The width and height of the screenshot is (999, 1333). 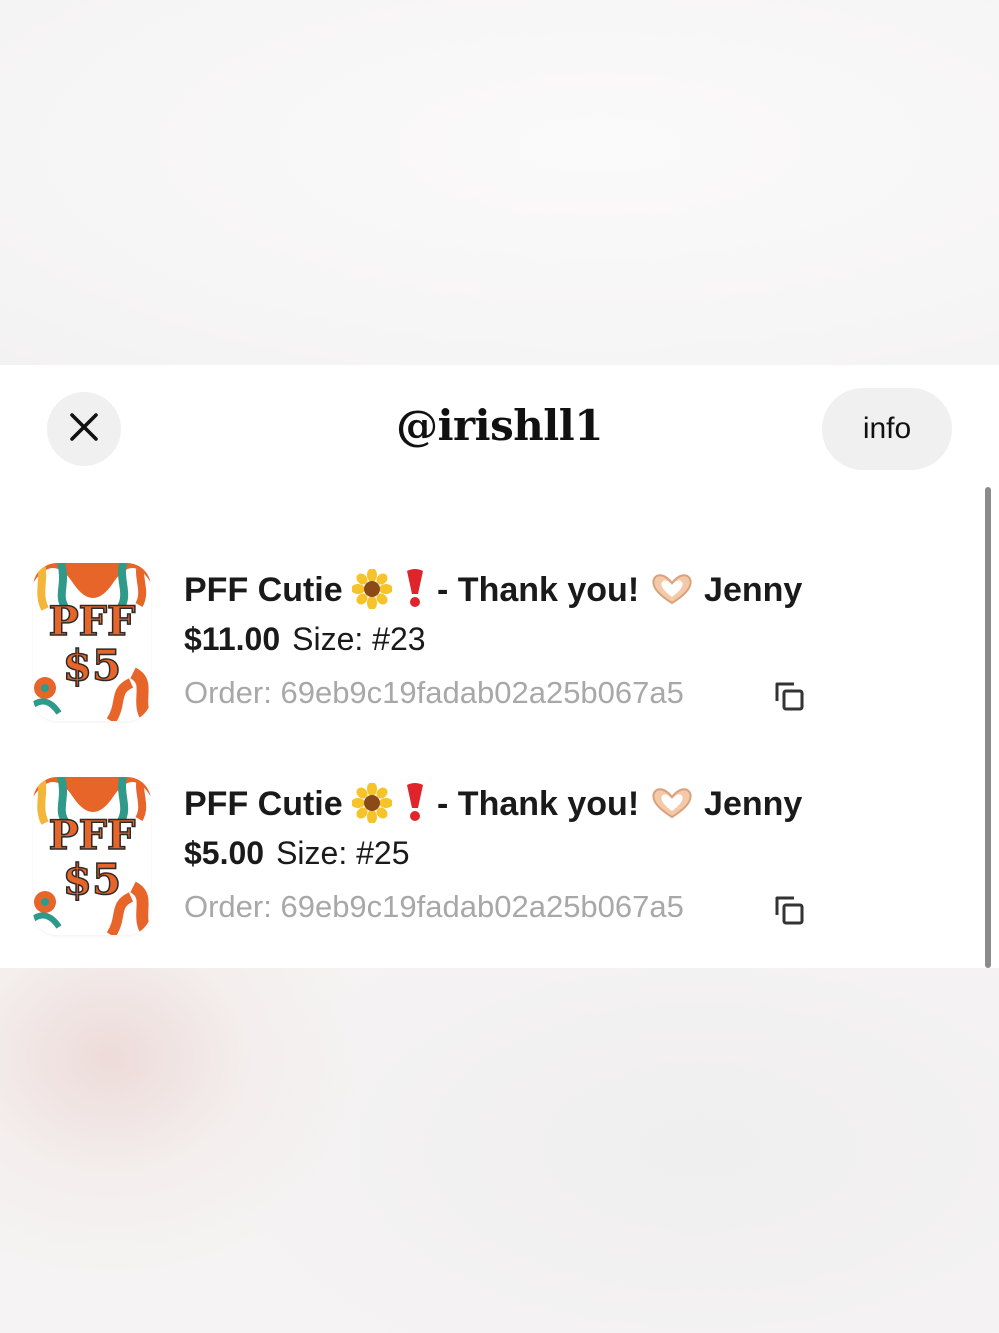 What do you see at coordinates (499, 425) in the screenshot?
I see `page-title: @irishll1` at bounding box center [499, 425].